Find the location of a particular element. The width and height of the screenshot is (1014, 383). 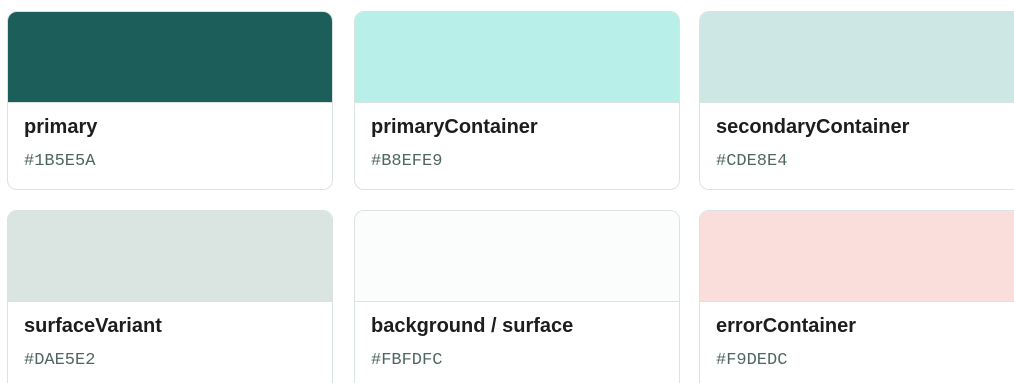

swatch-name: background / surface is located at coordinates (472, 326).